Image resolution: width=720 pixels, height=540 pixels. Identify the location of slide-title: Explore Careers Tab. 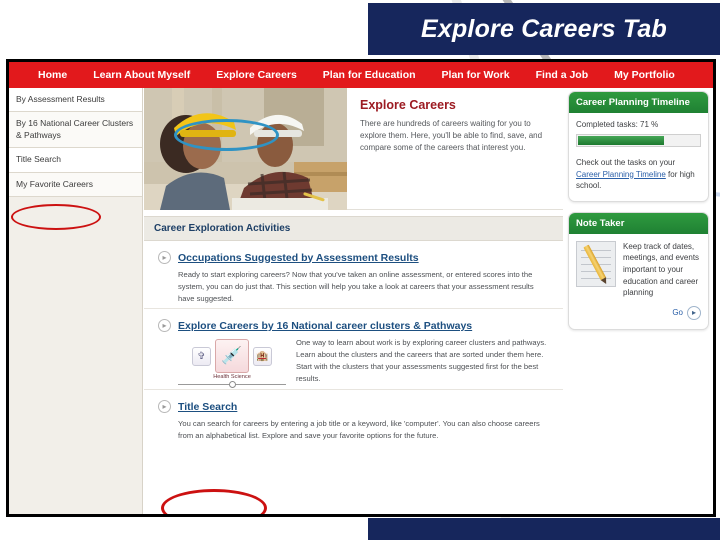
(544, 28).